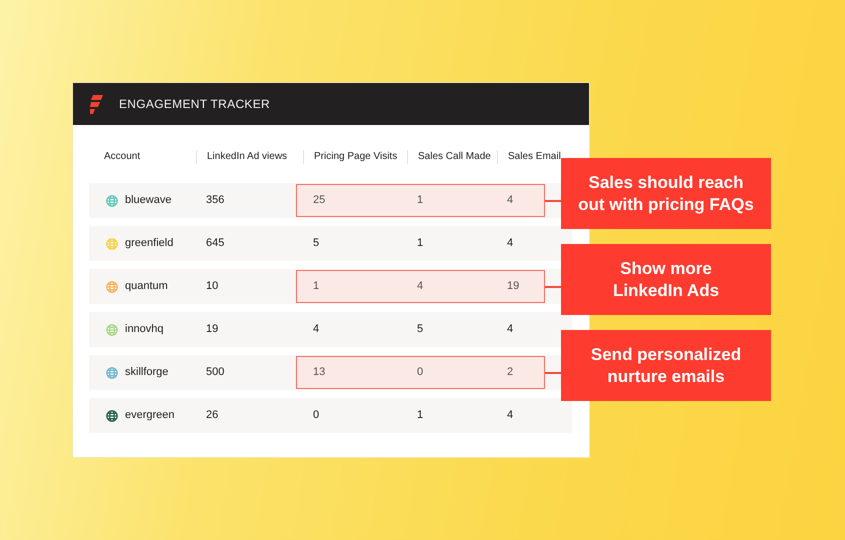 The width and height of the screenshot is (845, 540). What do you see at coordinates (319, 372) in the screenshot?
I see `table-cell-text: 13` at bounding box center [319, 372].